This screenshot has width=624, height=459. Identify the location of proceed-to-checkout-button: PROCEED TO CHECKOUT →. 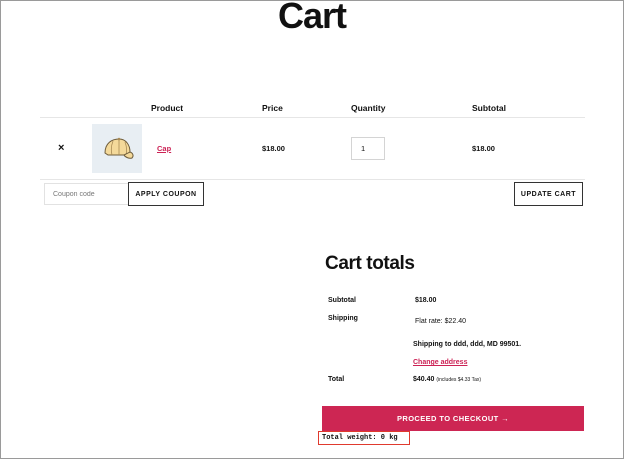
(453, 418).